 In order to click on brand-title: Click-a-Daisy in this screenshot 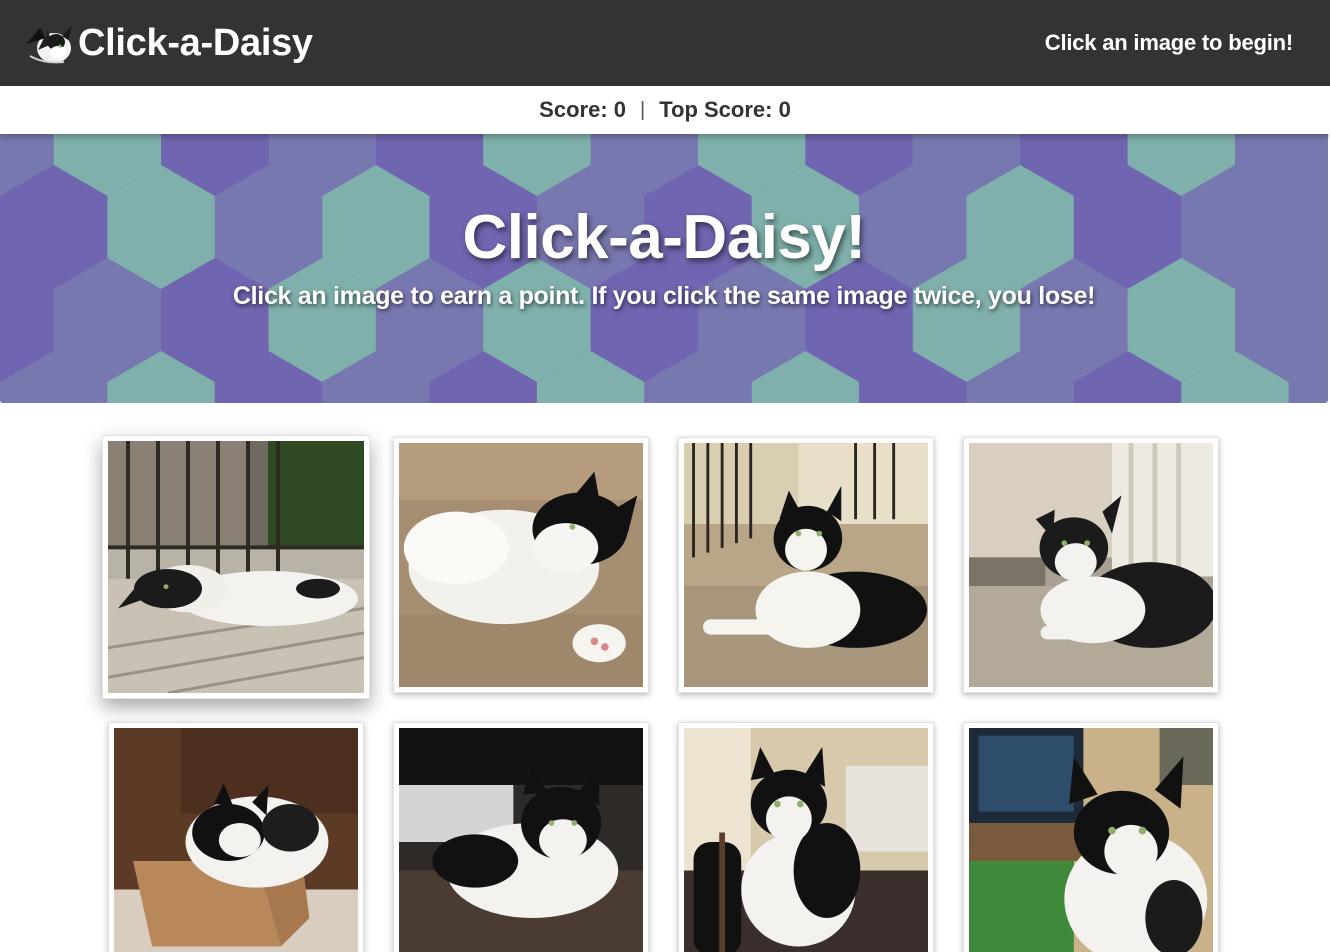, I will do `click(195, 42)`.